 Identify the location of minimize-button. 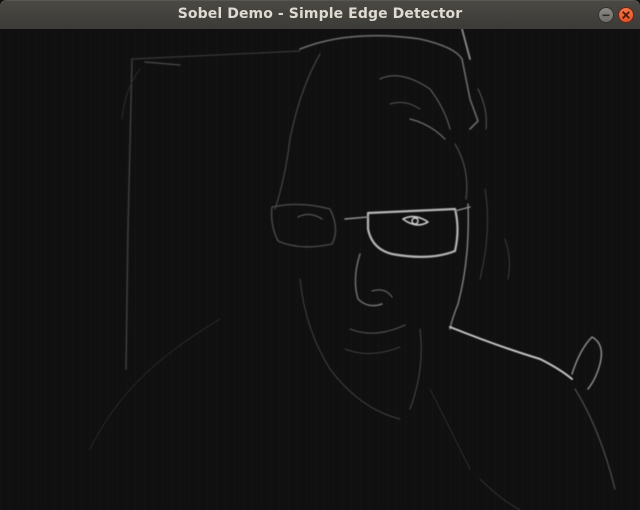
(606, 15).